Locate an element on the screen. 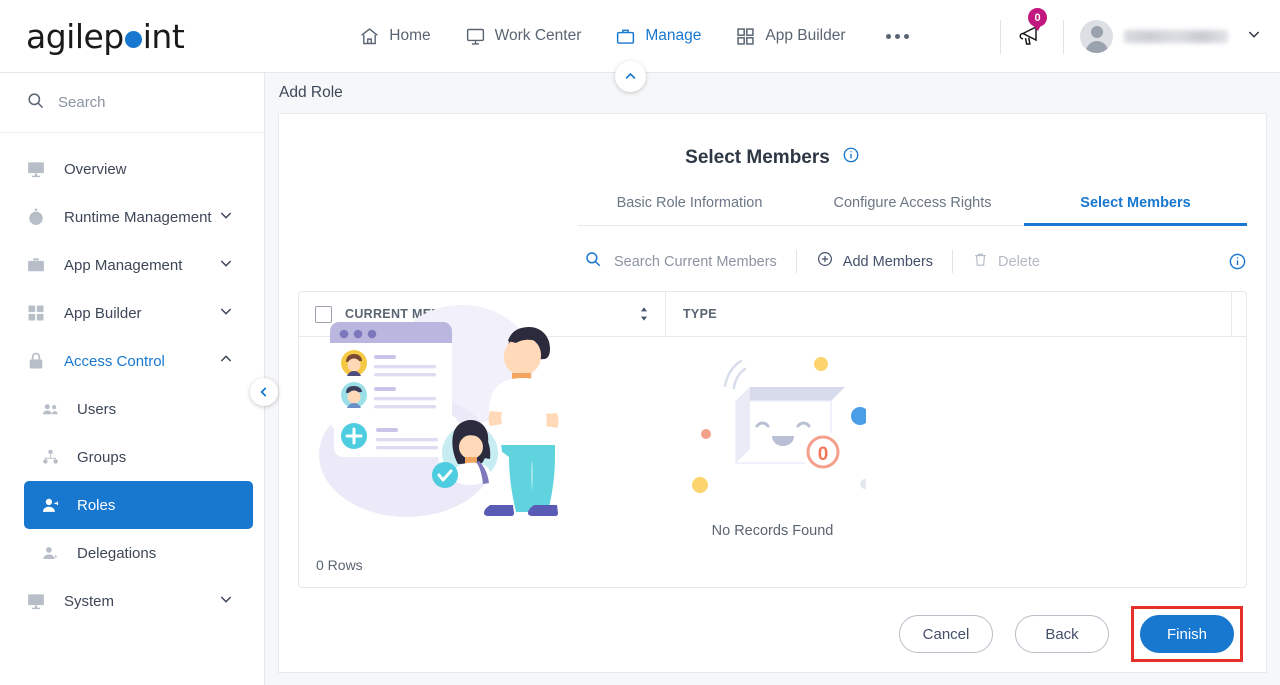 This screenshot has width=1280, height=685. add-members-label: Add Members is located at coordinates (888, 261).